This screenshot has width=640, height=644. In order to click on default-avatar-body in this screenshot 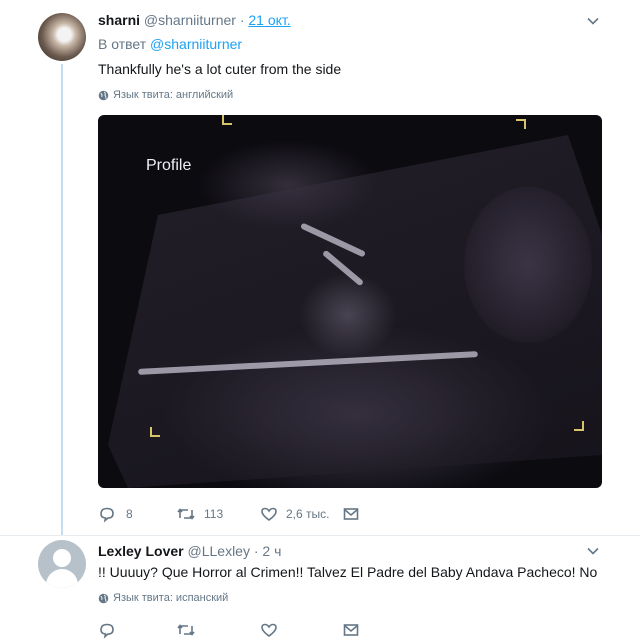, I will do `click(62, 578)`.